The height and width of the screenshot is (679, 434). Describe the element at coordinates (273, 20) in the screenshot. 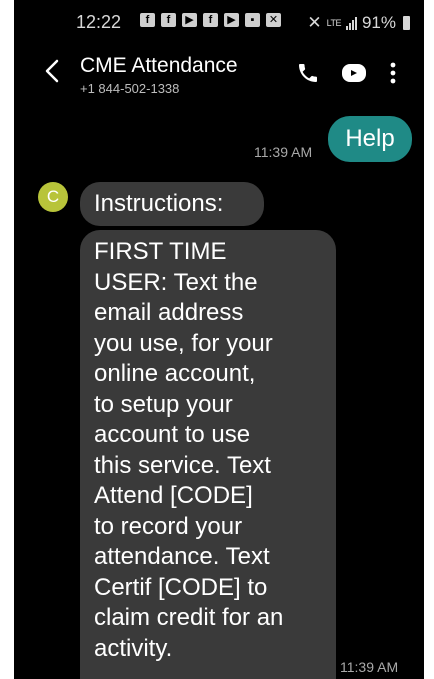

I see `vpn-icon: ✕` at that location.